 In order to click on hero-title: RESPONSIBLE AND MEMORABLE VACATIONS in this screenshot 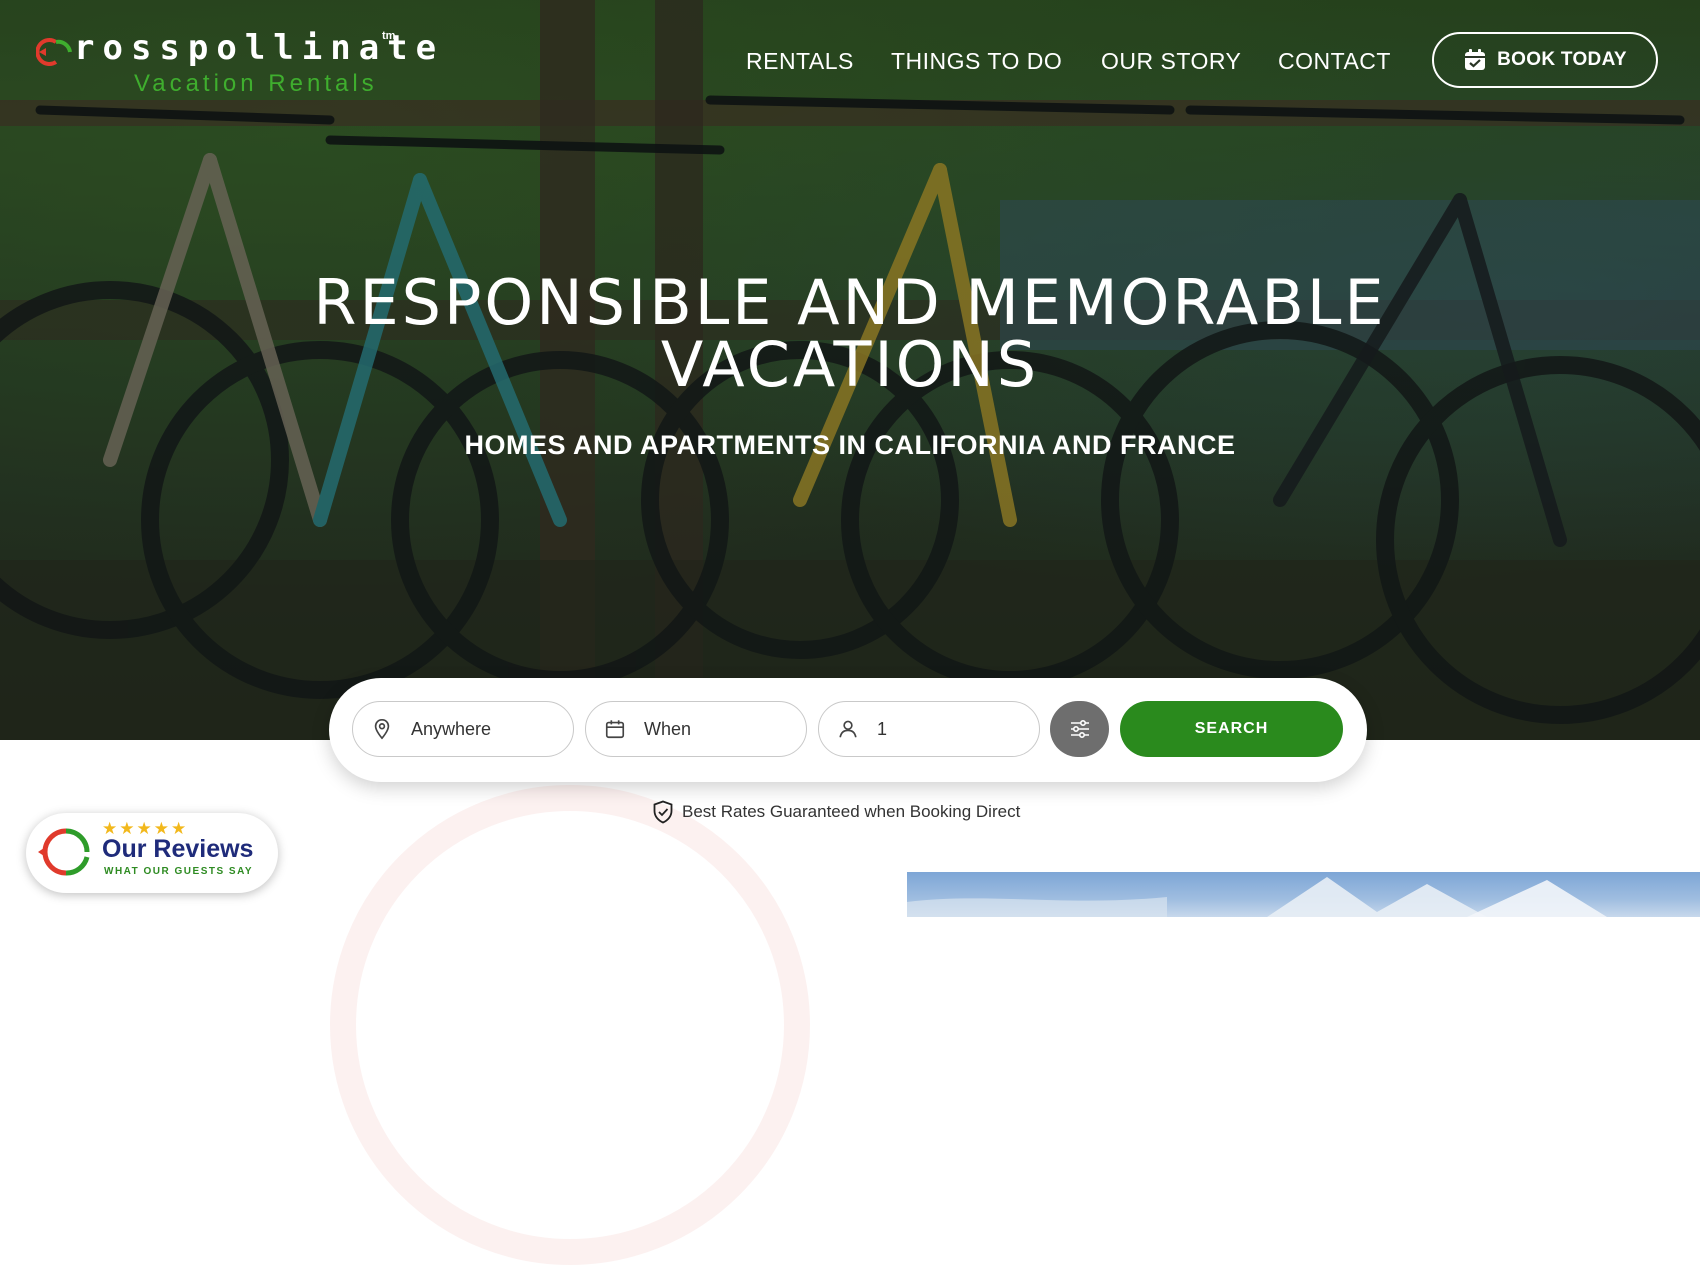, I will do `click(850, 334)`.